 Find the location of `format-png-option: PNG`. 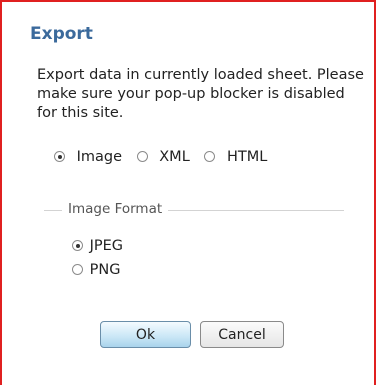

format-png-option: PNG is located at coordinates (96, 270).